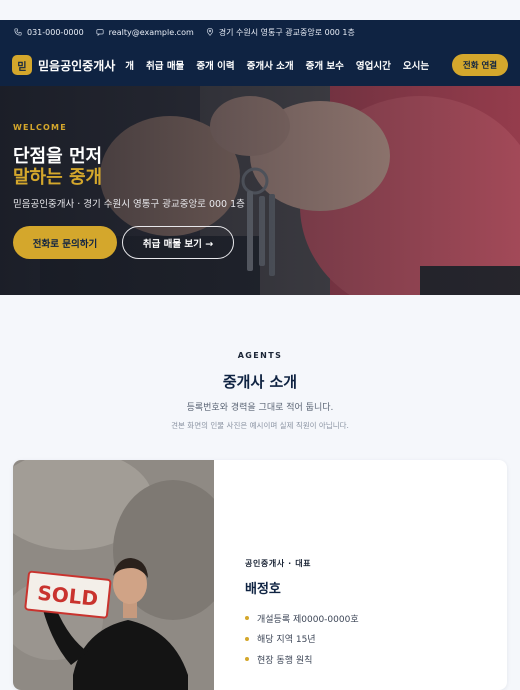 The width and height of the screenshot is (520, 690). What do you see at coordinates (215, 65) in the screenshot?
I see `nav-item-history: 중개 이력` at bounding box center [215, 65].